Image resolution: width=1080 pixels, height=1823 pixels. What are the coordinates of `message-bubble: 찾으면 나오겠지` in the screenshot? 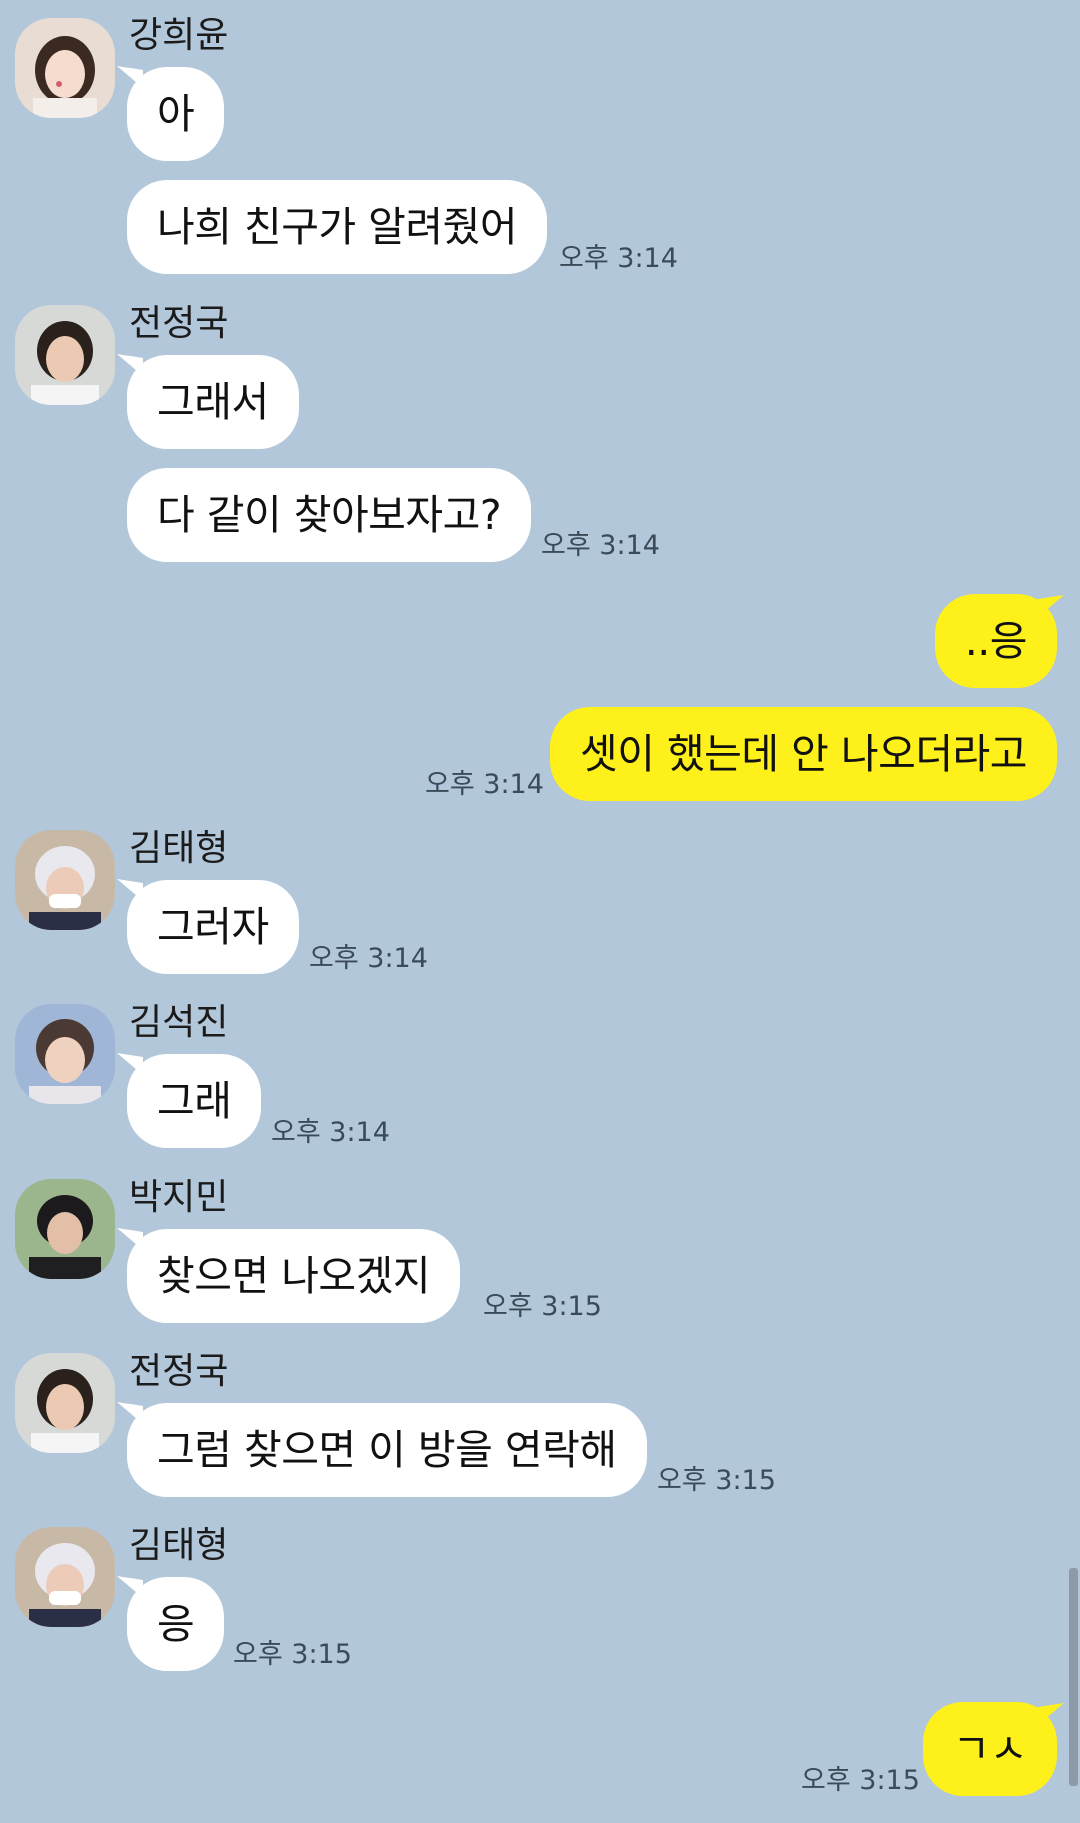 It's located at (294, 1276).